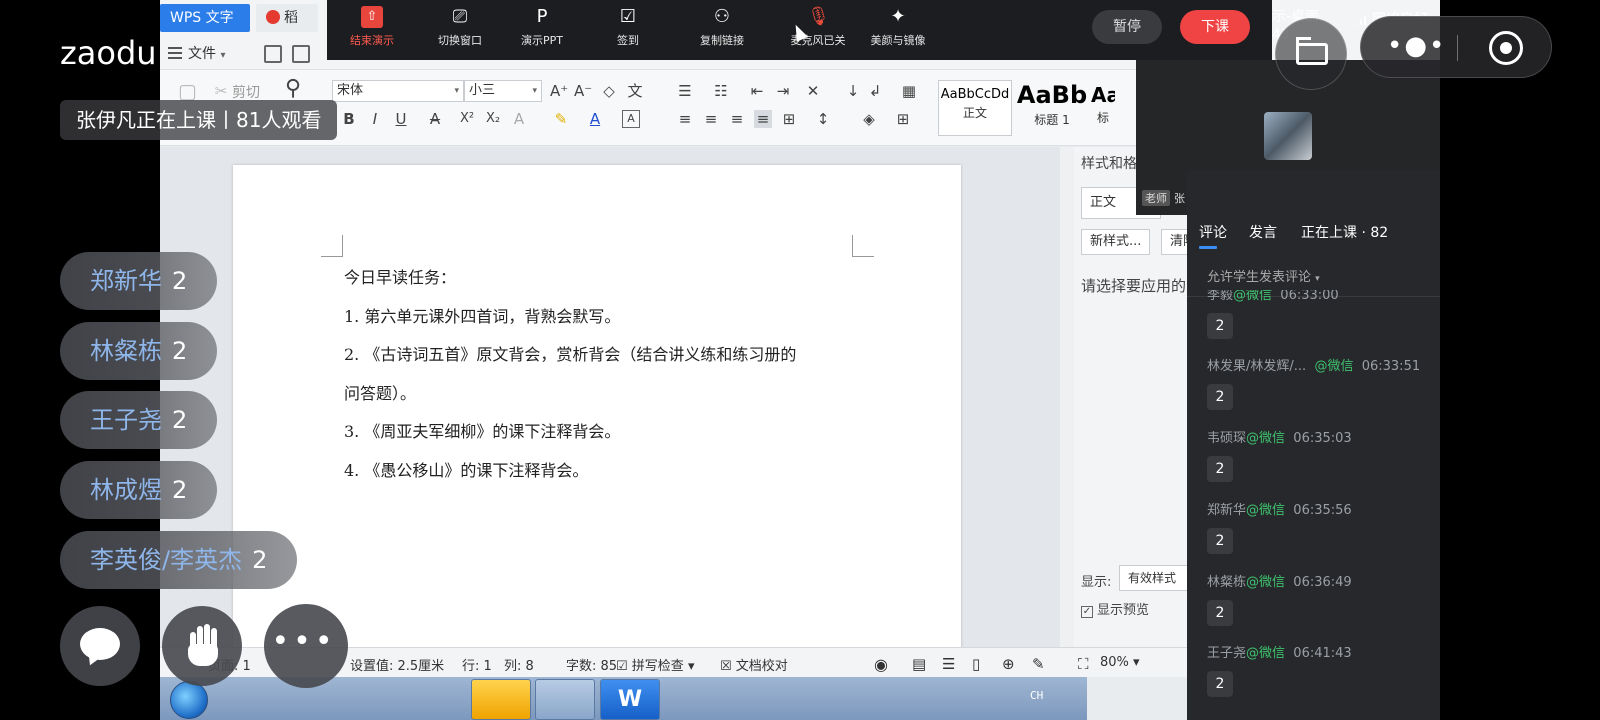  What do you see at coordinates (273, 54) in the screenshot?
I see `save-icon` at bounding box center [273, 54].